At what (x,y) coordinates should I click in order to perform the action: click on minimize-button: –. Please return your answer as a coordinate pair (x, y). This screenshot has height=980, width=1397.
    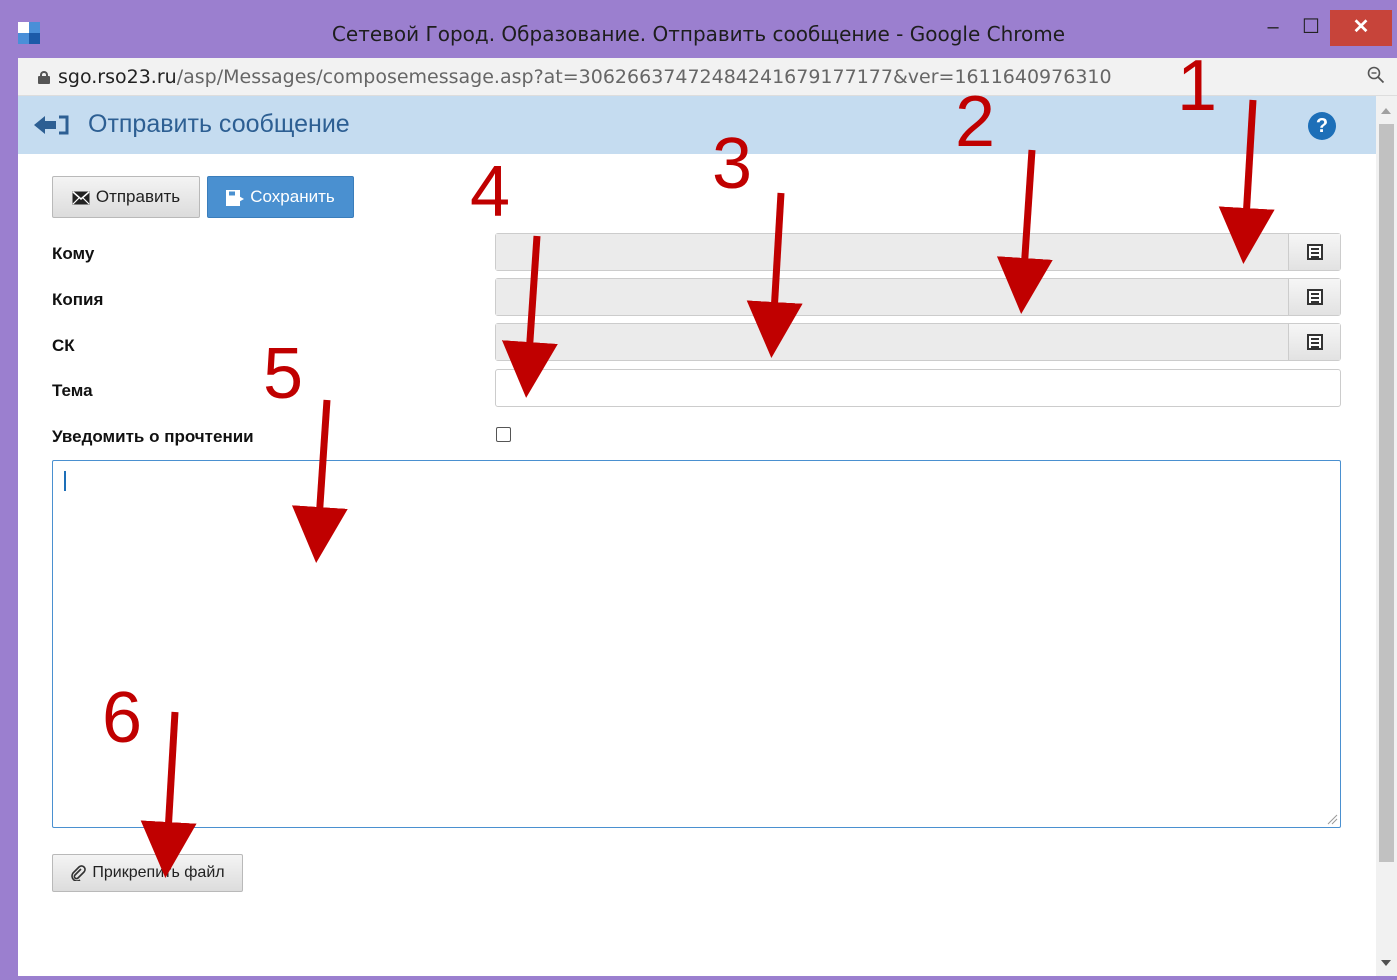
    Looking at the image, I should click on (1273, 29).